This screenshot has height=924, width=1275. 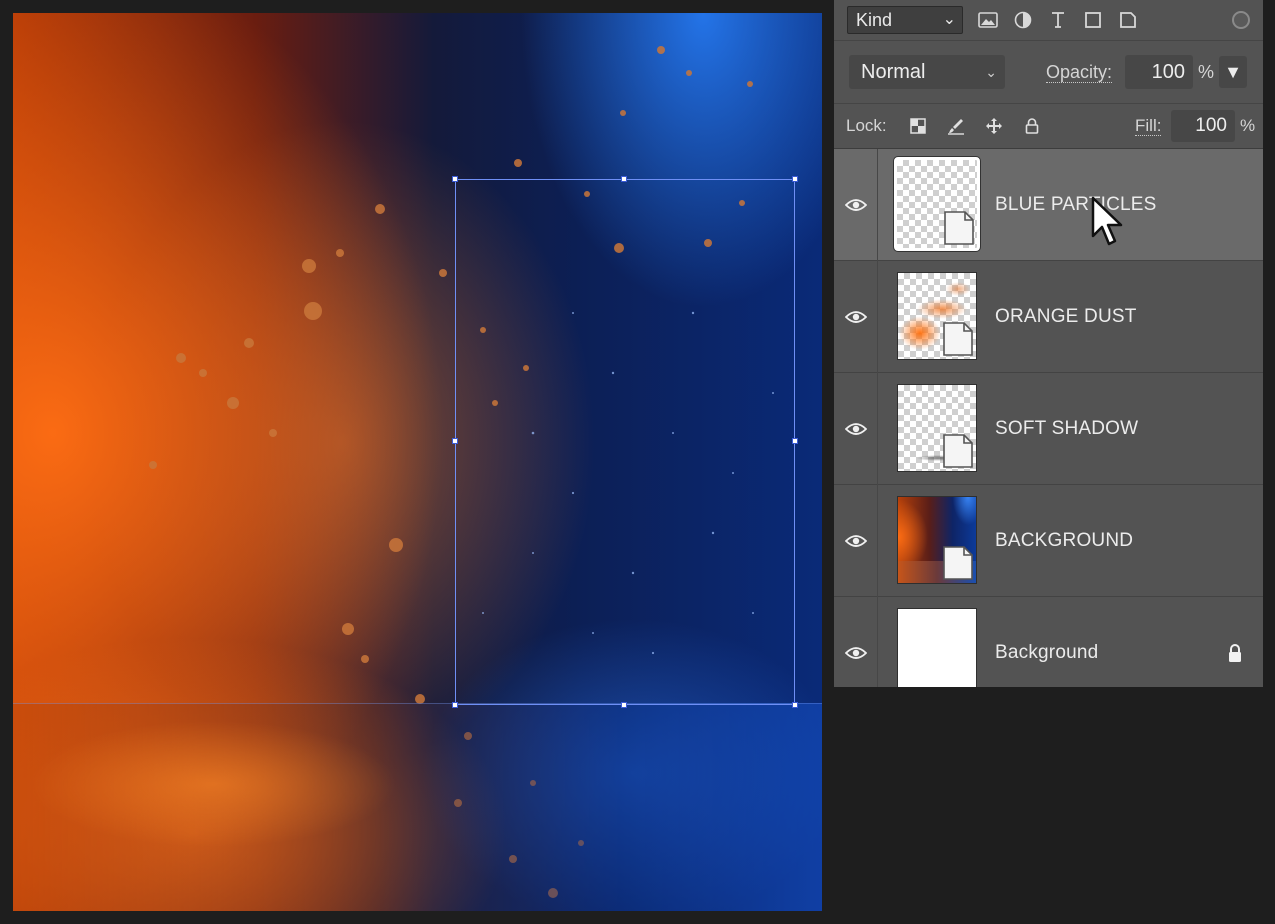 What do you see at coordinates (1093, 20) in the screenshot?
I see `shape-filter-icon` at bounding box center [1093, 20].